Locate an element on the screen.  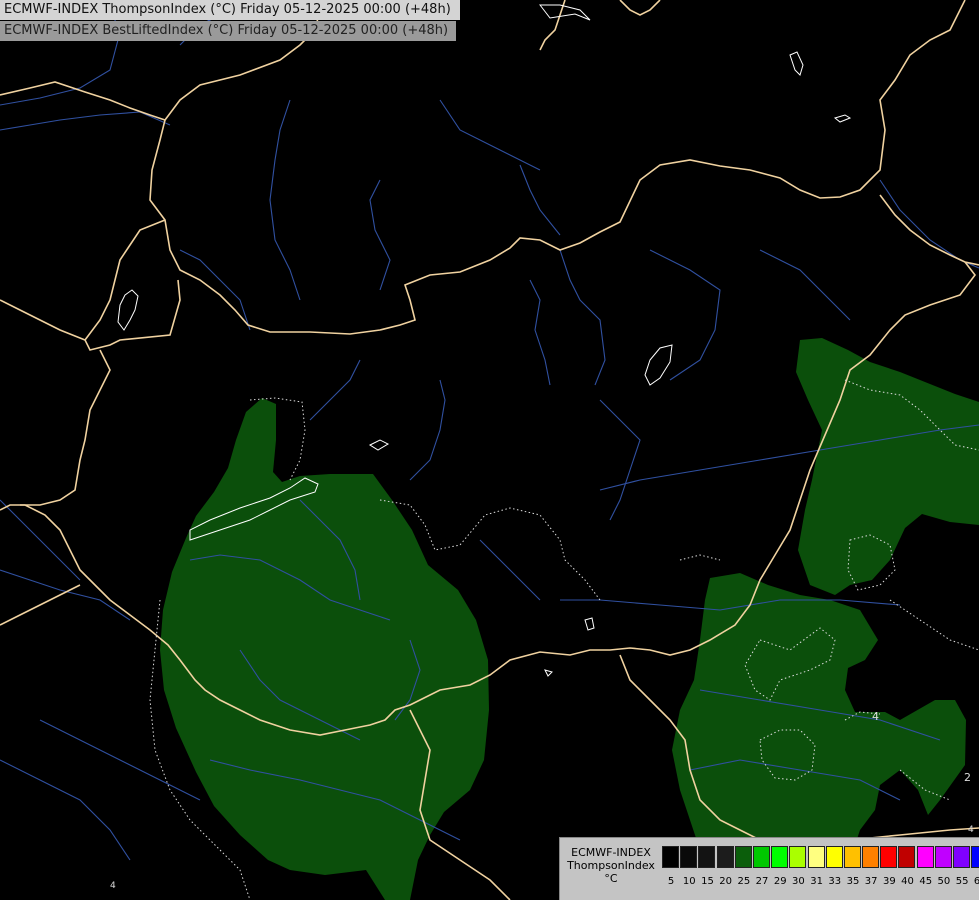
legend-unit: °C is located at coordinates (611, 878).